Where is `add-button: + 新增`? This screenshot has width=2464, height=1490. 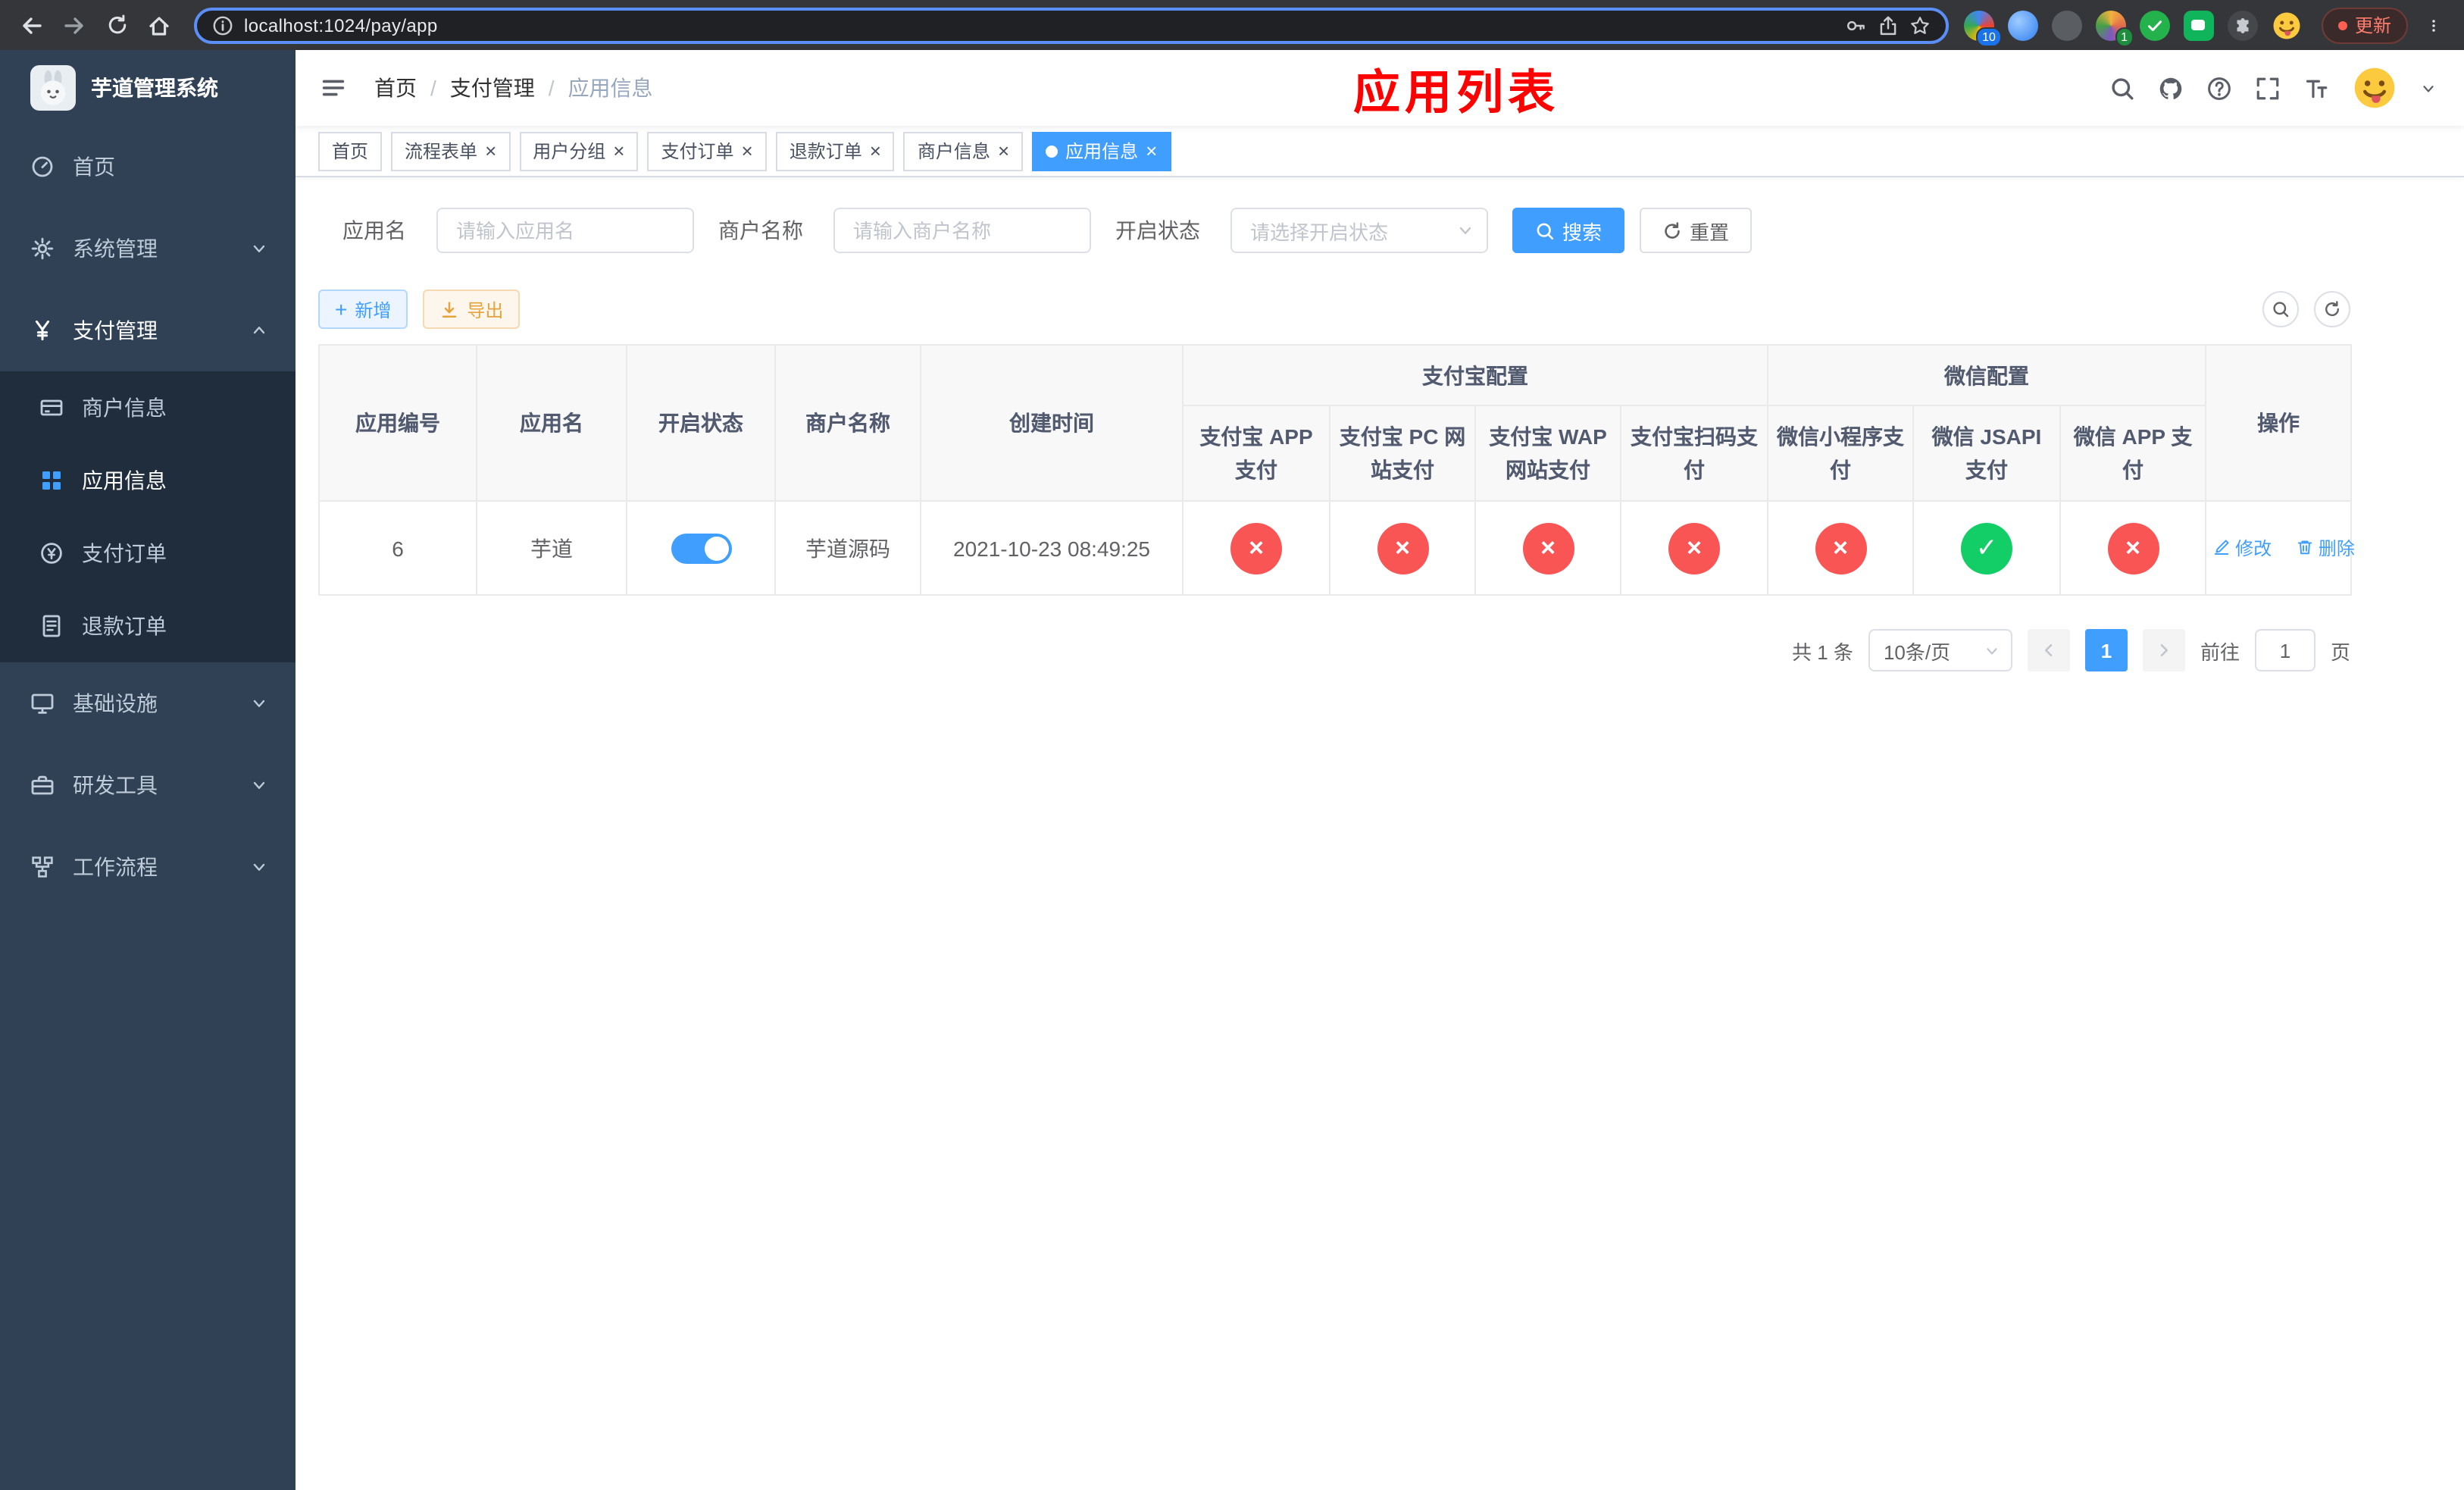 add-button: + 新增 is located at coordinates (363, 309).